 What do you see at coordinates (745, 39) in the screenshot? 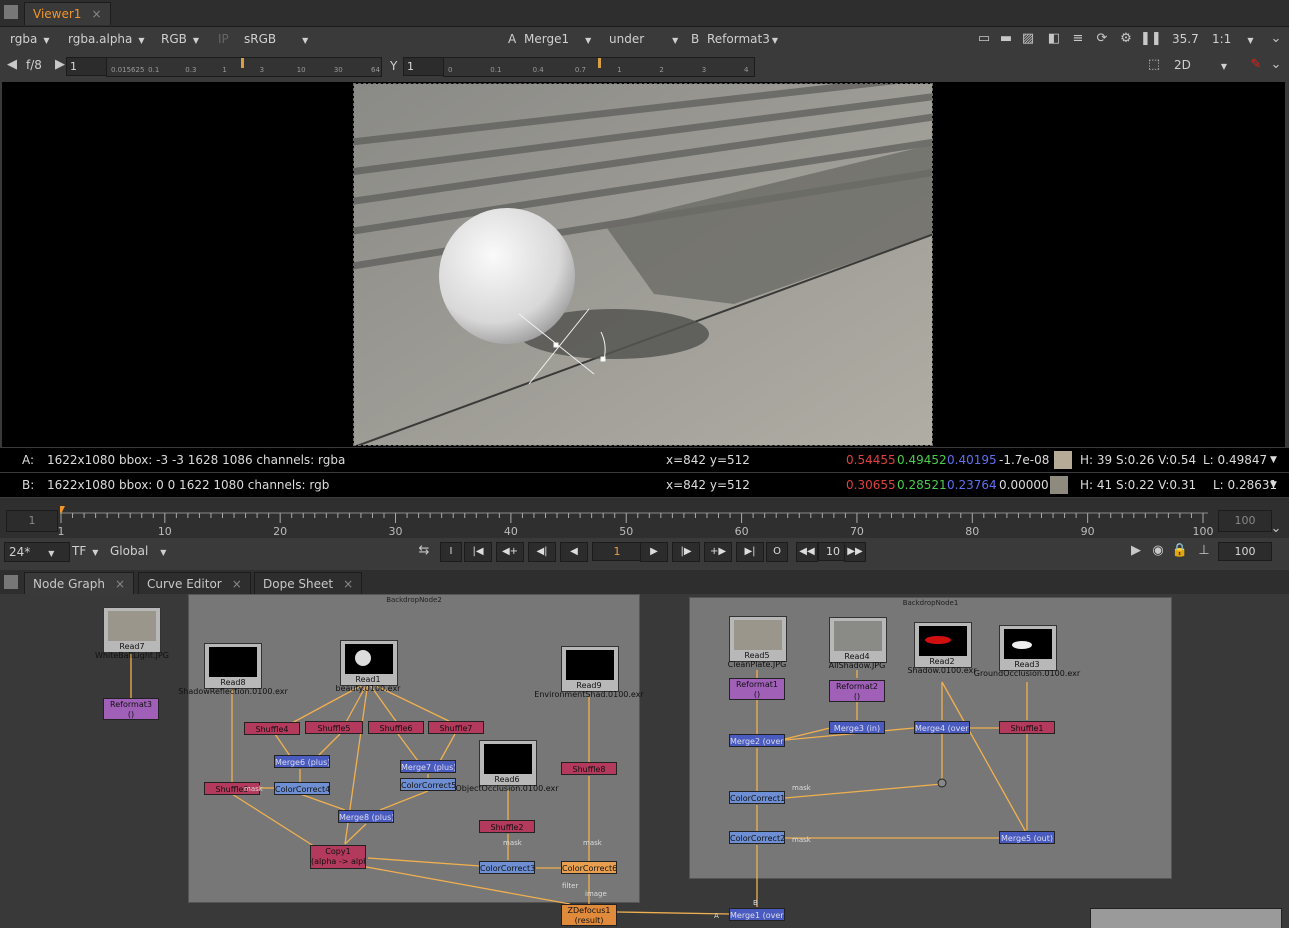
I see `b-input-dropdown: Reformat3 ▼` at bounding box center [745, 39].